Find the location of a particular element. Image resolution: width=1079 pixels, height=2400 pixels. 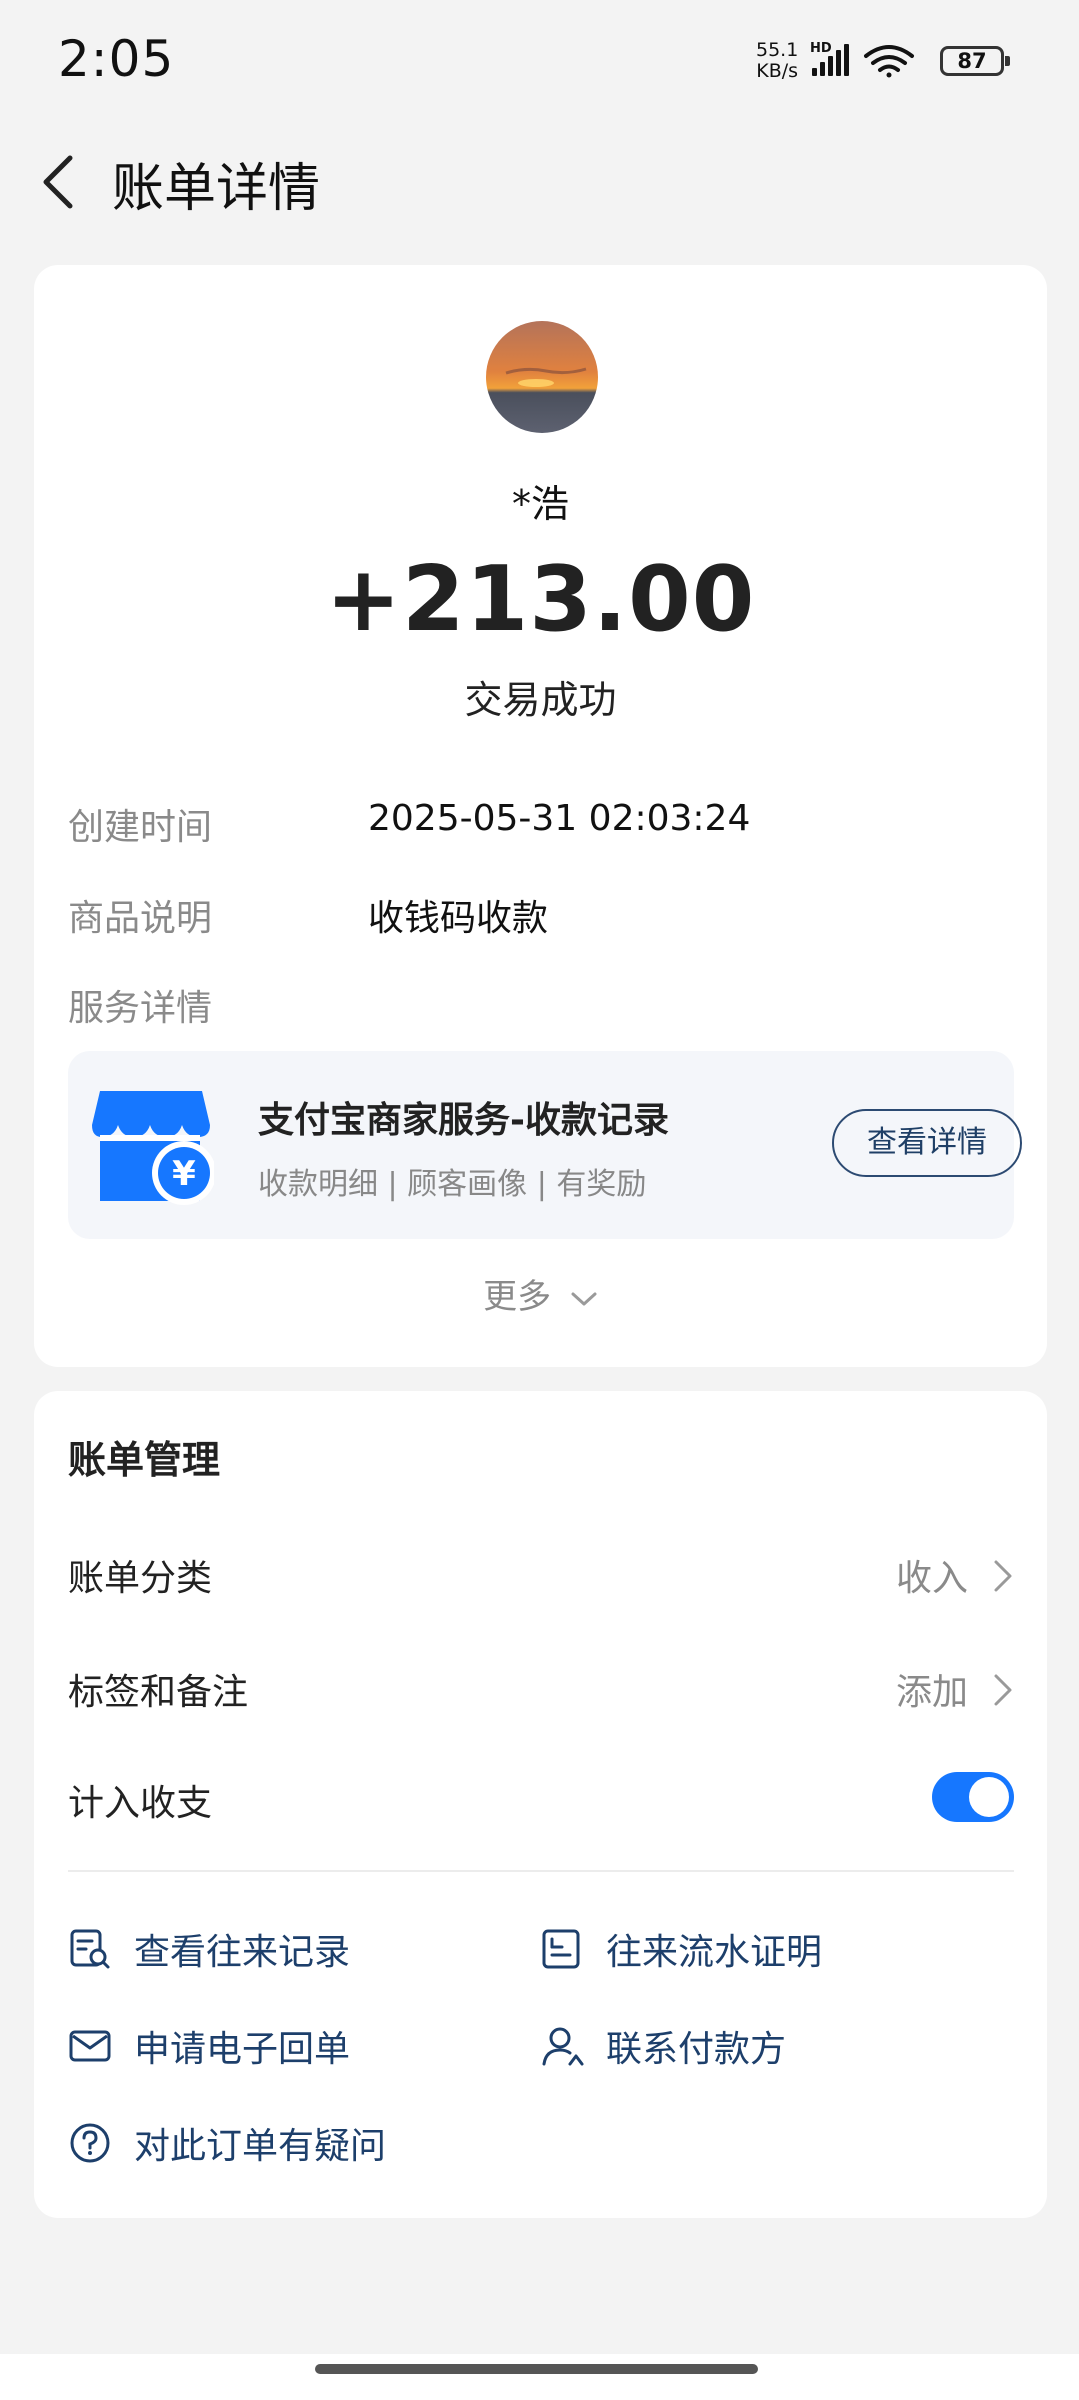

include-income-expense-row: 计入收支 is located at coordinates (541, 1799).